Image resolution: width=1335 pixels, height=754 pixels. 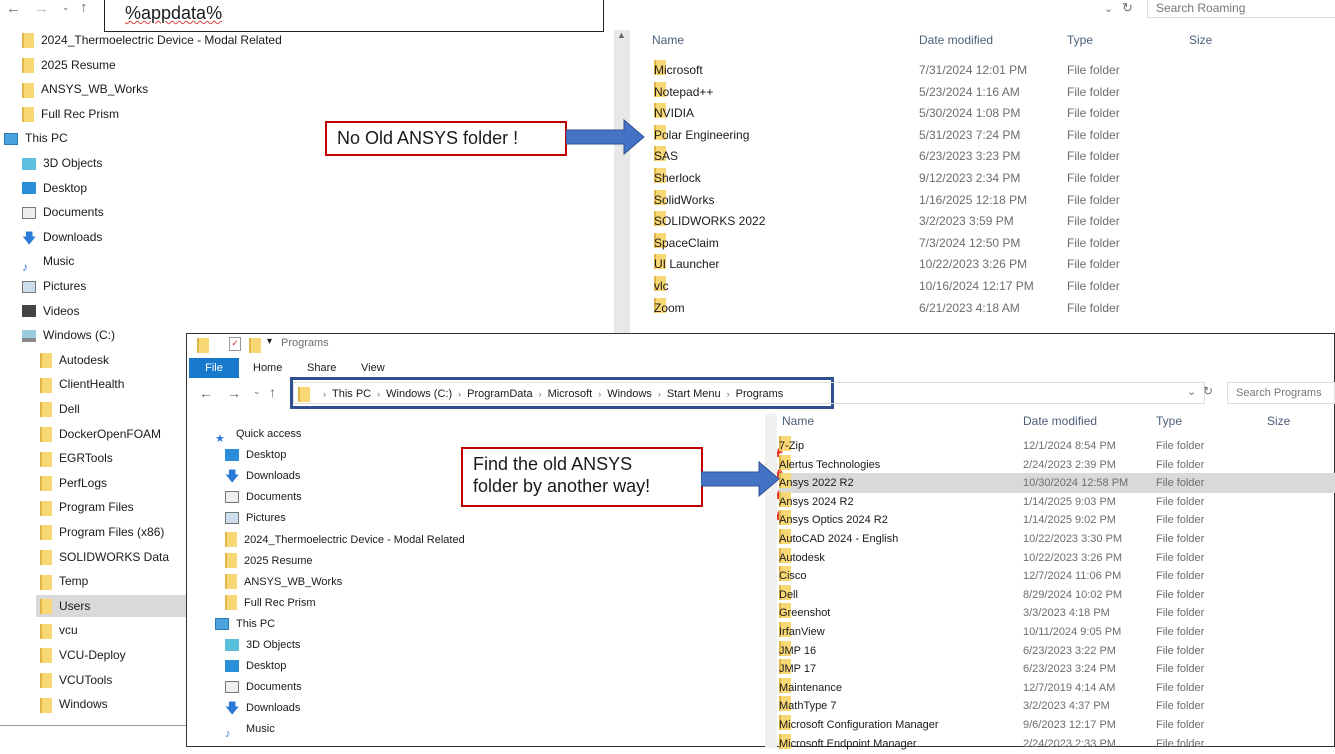 What do you see at coordinates (113, 630) in the screenshot?
I see `nav-item: vcu` at bounding box center [113, 630].